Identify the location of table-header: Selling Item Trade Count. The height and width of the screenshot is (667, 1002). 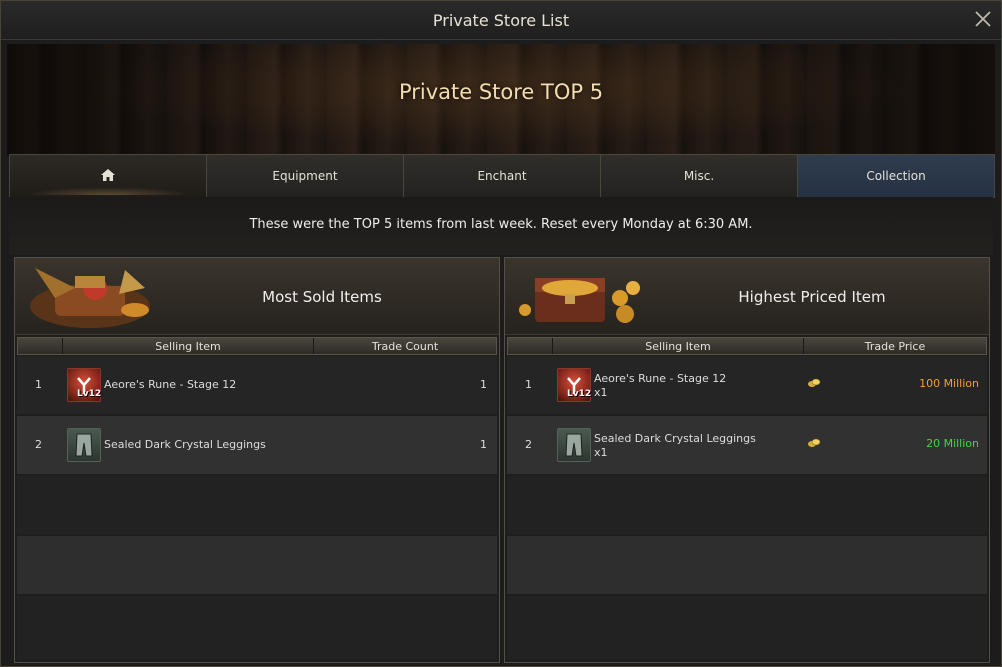
(257, 346).